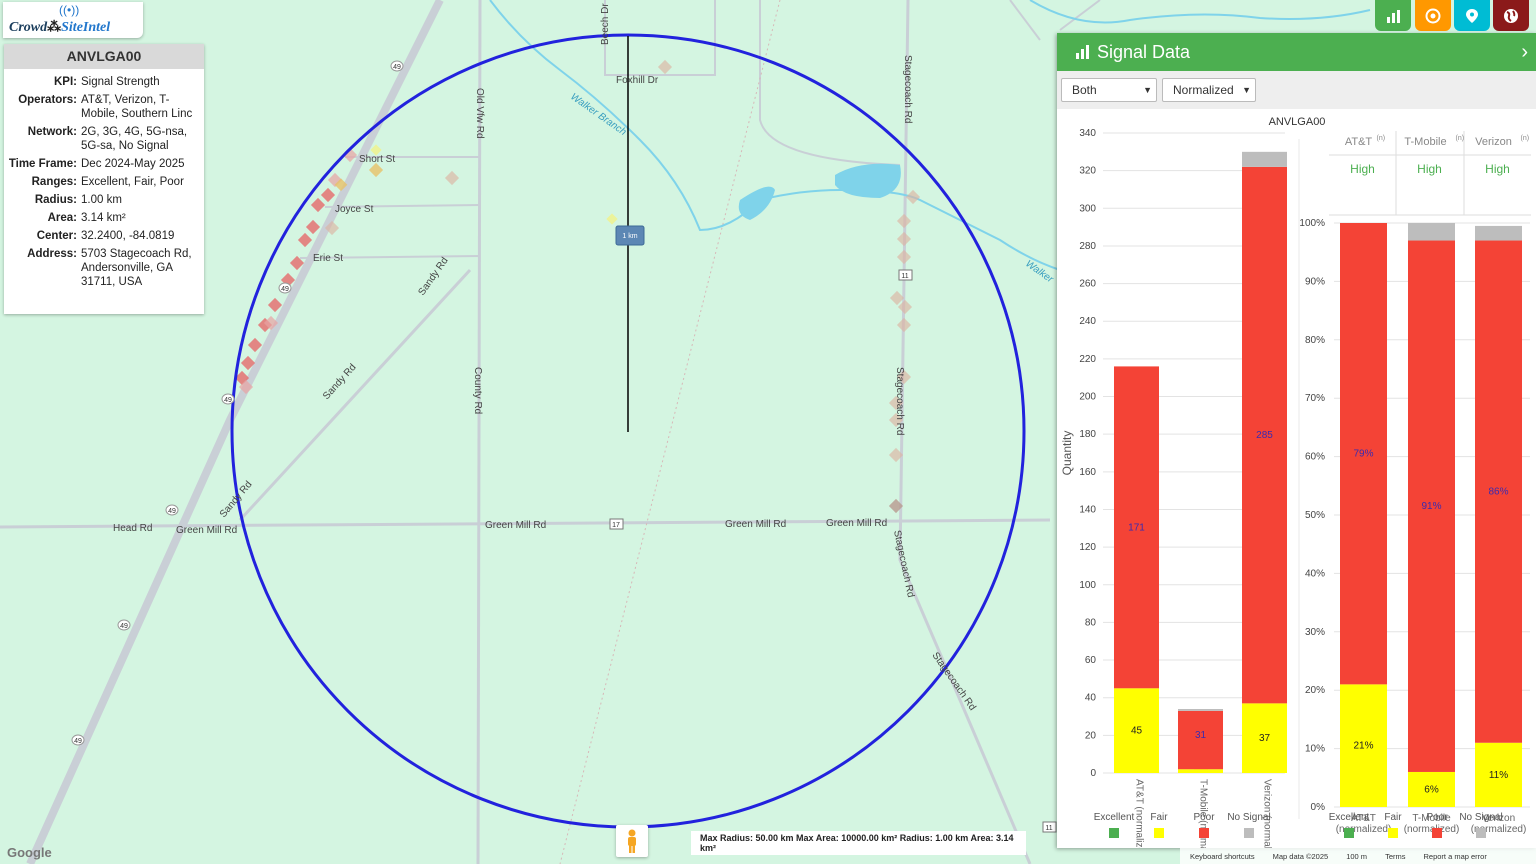  I want to click on svg-text: 1 km, so click(629, 236).